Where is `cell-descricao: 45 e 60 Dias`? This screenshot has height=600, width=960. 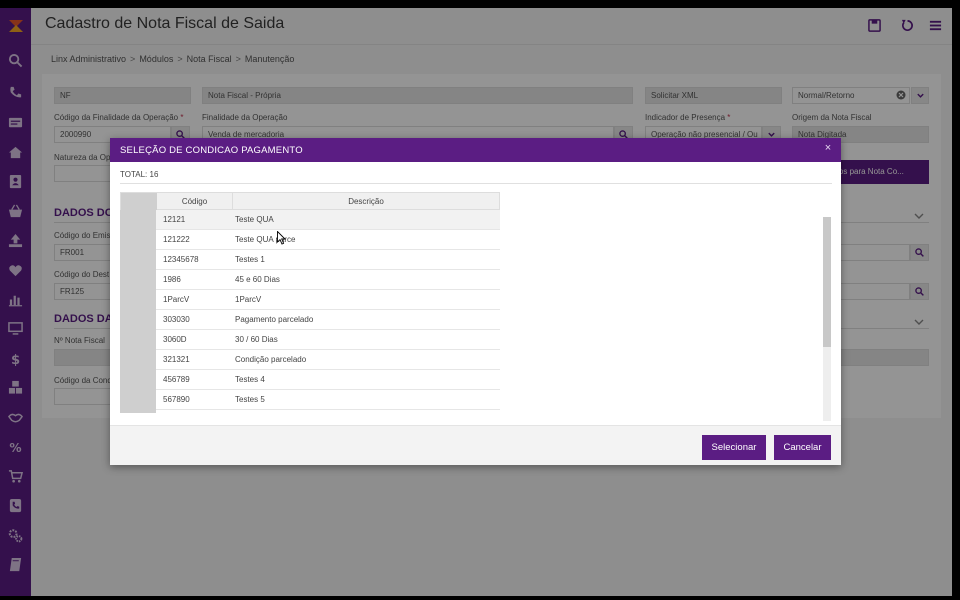
cell-descricao: 45 e 60 Dias is located at coordinates (257, 279).